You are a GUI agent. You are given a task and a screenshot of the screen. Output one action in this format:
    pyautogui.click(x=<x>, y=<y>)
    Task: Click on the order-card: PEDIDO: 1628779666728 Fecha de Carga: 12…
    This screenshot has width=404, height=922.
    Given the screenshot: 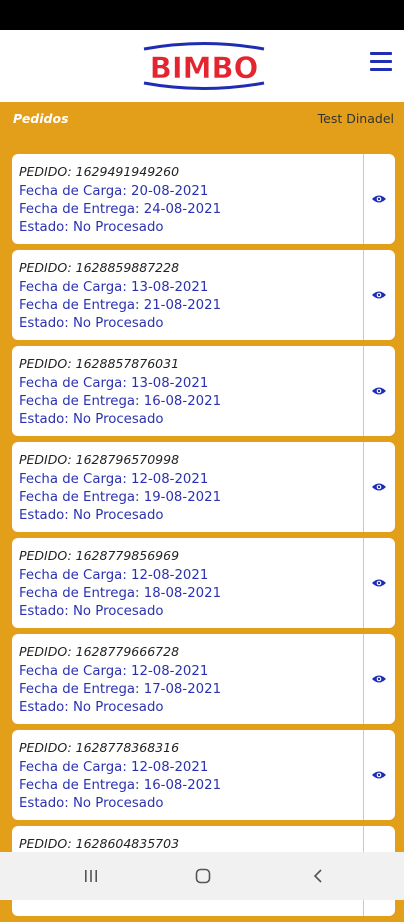 What is the action you would take?
    pyautogui.click(x=203, y=679)
    